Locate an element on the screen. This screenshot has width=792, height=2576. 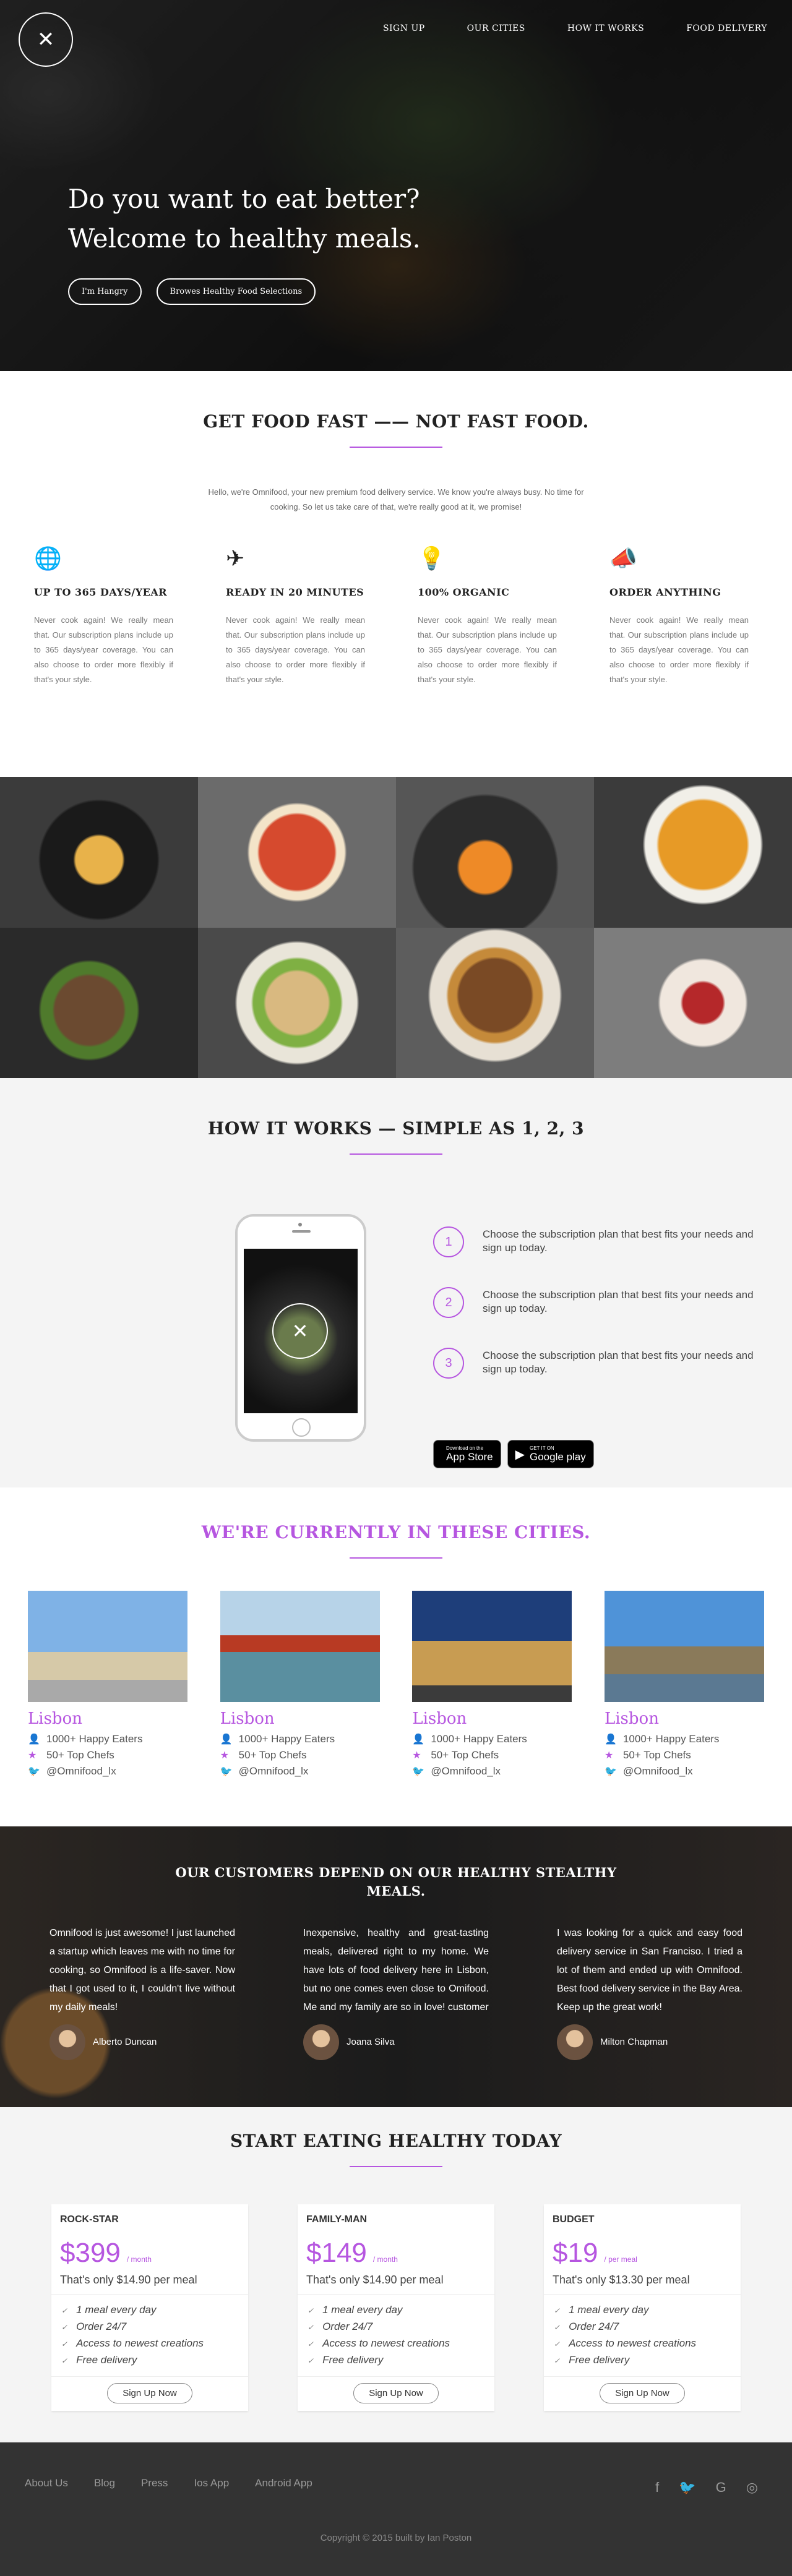
city-eaters: 👤 1000+ Happy Eaters is located at coordinates (107, 1739).